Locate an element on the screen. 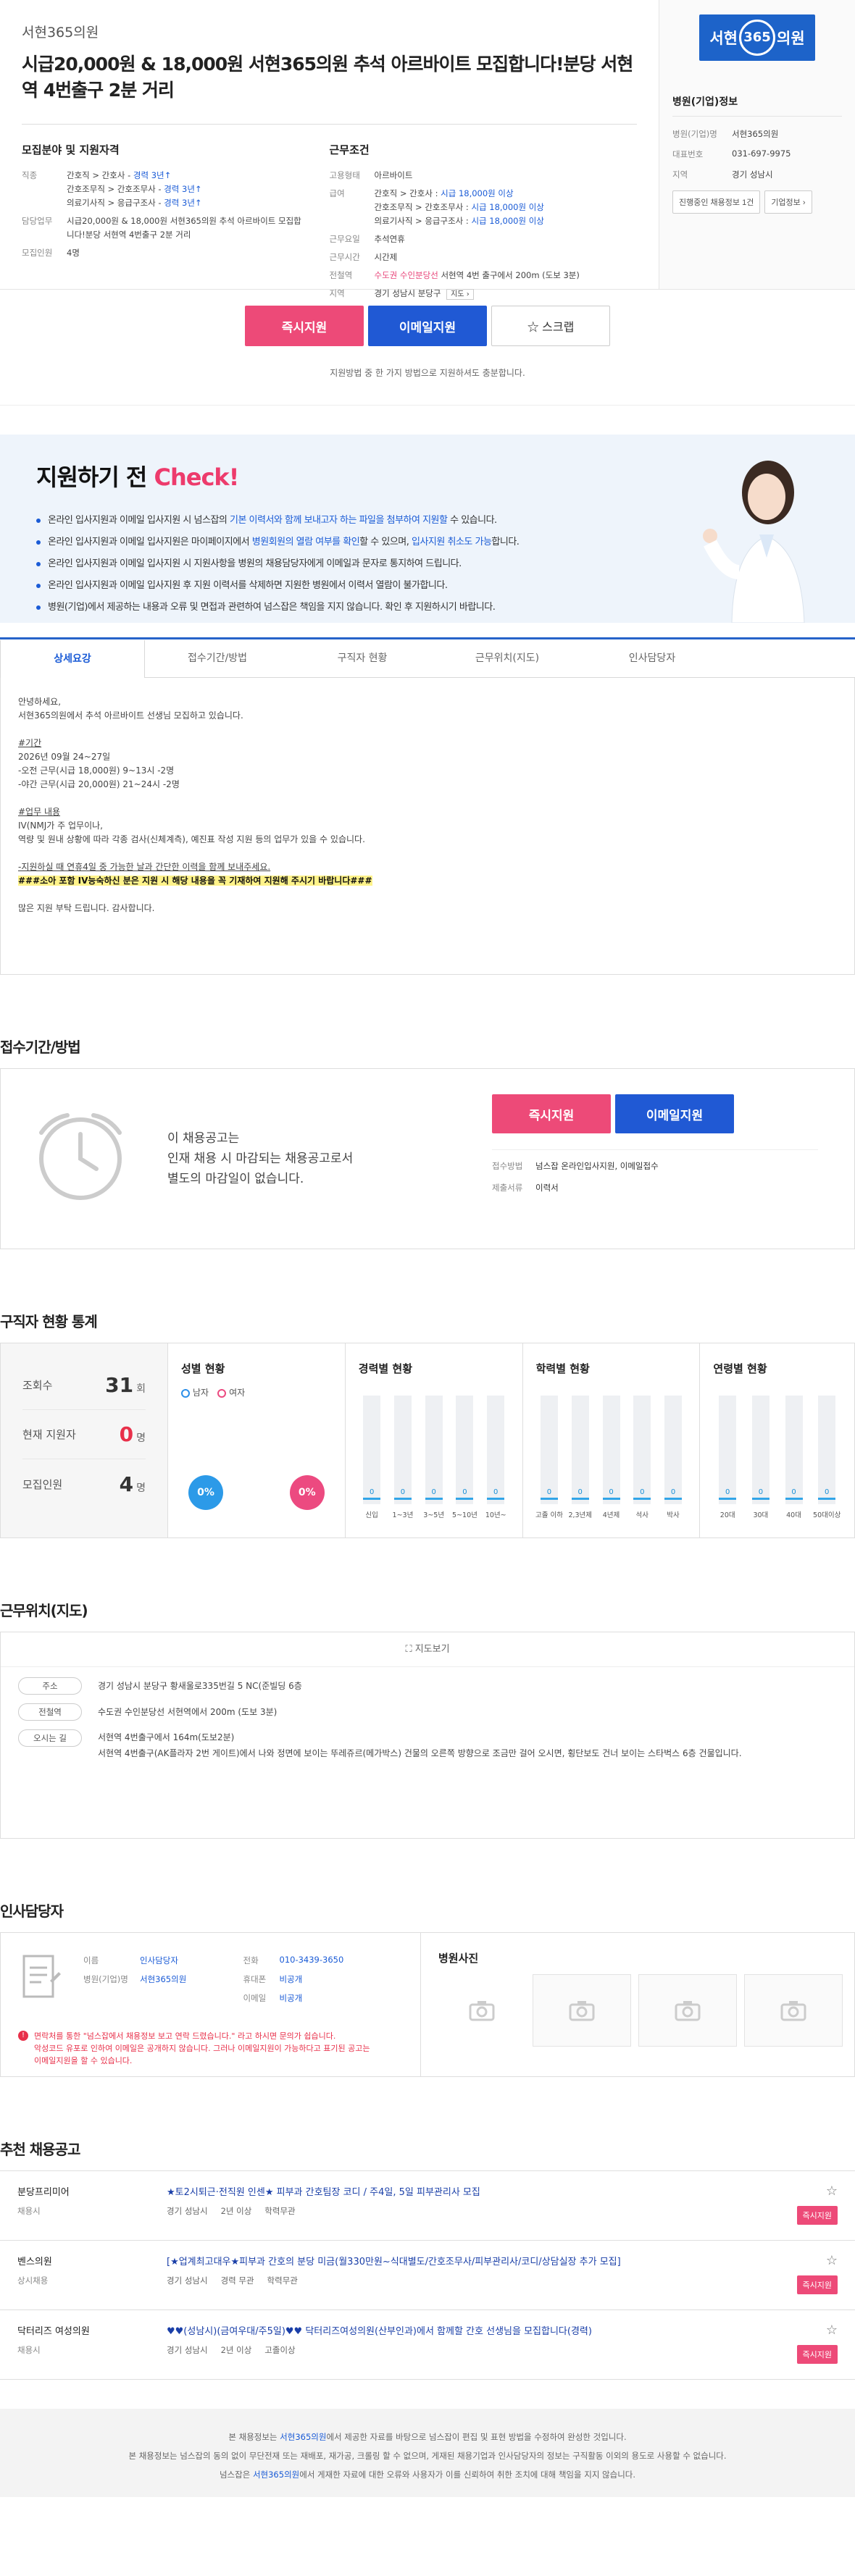 The width and height of the screenshot is (855, 2576). recommend-actions: ☆ 즉시지원 is located at coordinates (817, 2274).